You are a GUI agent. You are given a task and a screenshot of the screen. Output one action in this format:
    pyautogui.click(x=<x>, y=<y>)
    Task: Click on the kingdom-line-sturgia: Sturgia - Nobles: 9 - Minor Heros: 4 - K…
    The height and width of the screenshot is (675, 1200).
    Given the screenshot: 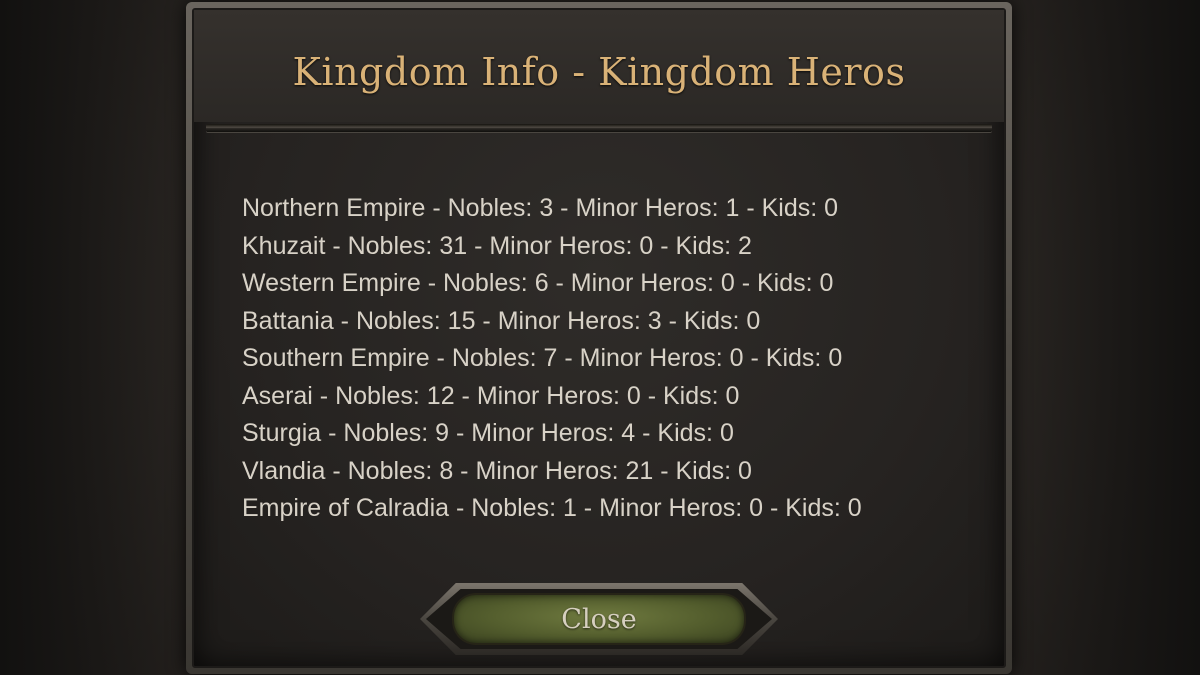 What is the action you would take?
    pyautogui.click(x=488, y=433)
    